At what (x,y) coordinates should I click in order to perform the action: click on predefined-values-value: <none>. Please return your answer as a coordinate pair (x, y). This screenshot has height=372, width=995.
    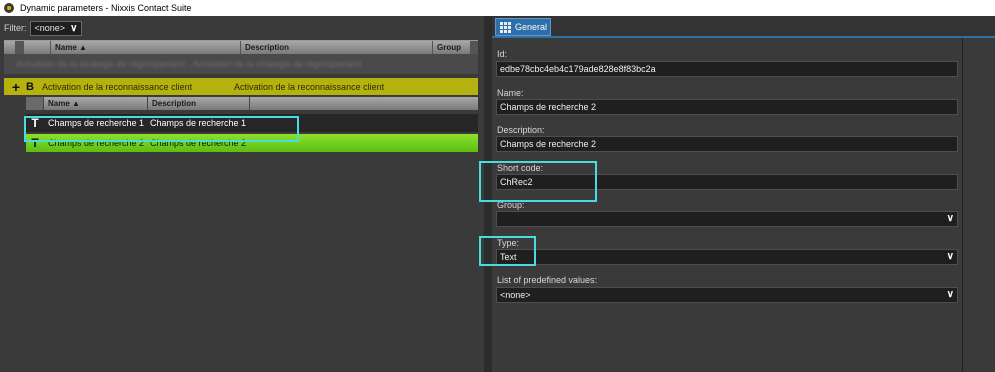
    Looking at the image, I should click on (515, 295).